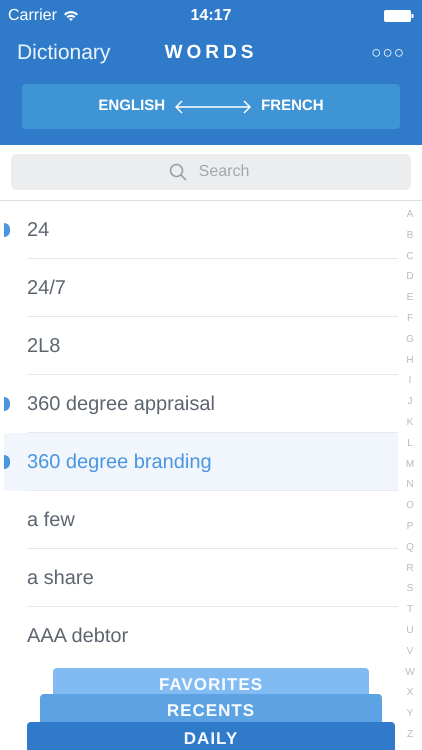 The height and width of the screenshot is (750, 422). What do you see at coordinates (410, 568) in the screenshot?
I see `index-letter: R` at bounding box center [410, 568].